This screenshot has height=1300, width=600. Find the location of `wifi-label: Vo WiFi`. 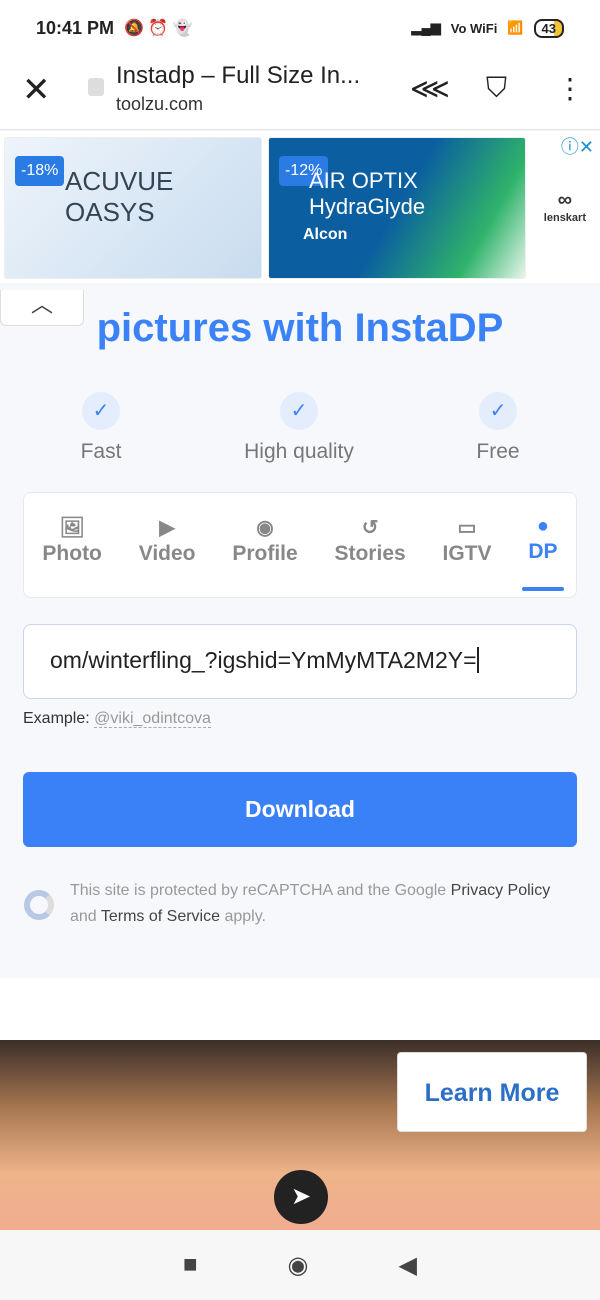

wifi-label: Vo WiFi is located at coordinates (474, 28).